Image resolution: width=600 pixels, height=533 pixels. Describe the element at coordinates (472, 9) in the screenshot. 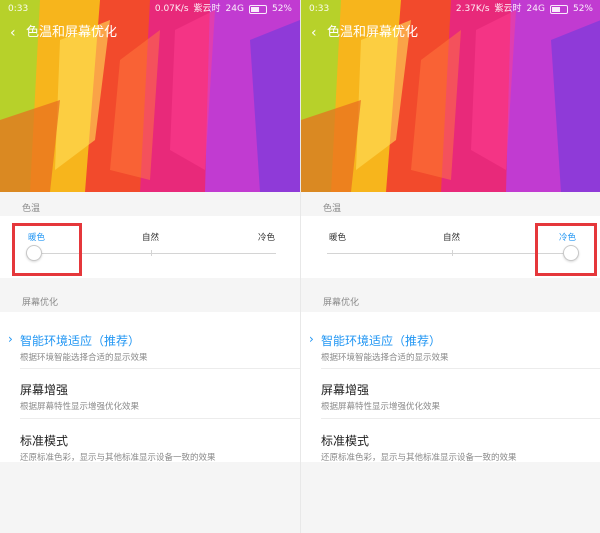

I see `network-speed: 2.37K/s` at that location.